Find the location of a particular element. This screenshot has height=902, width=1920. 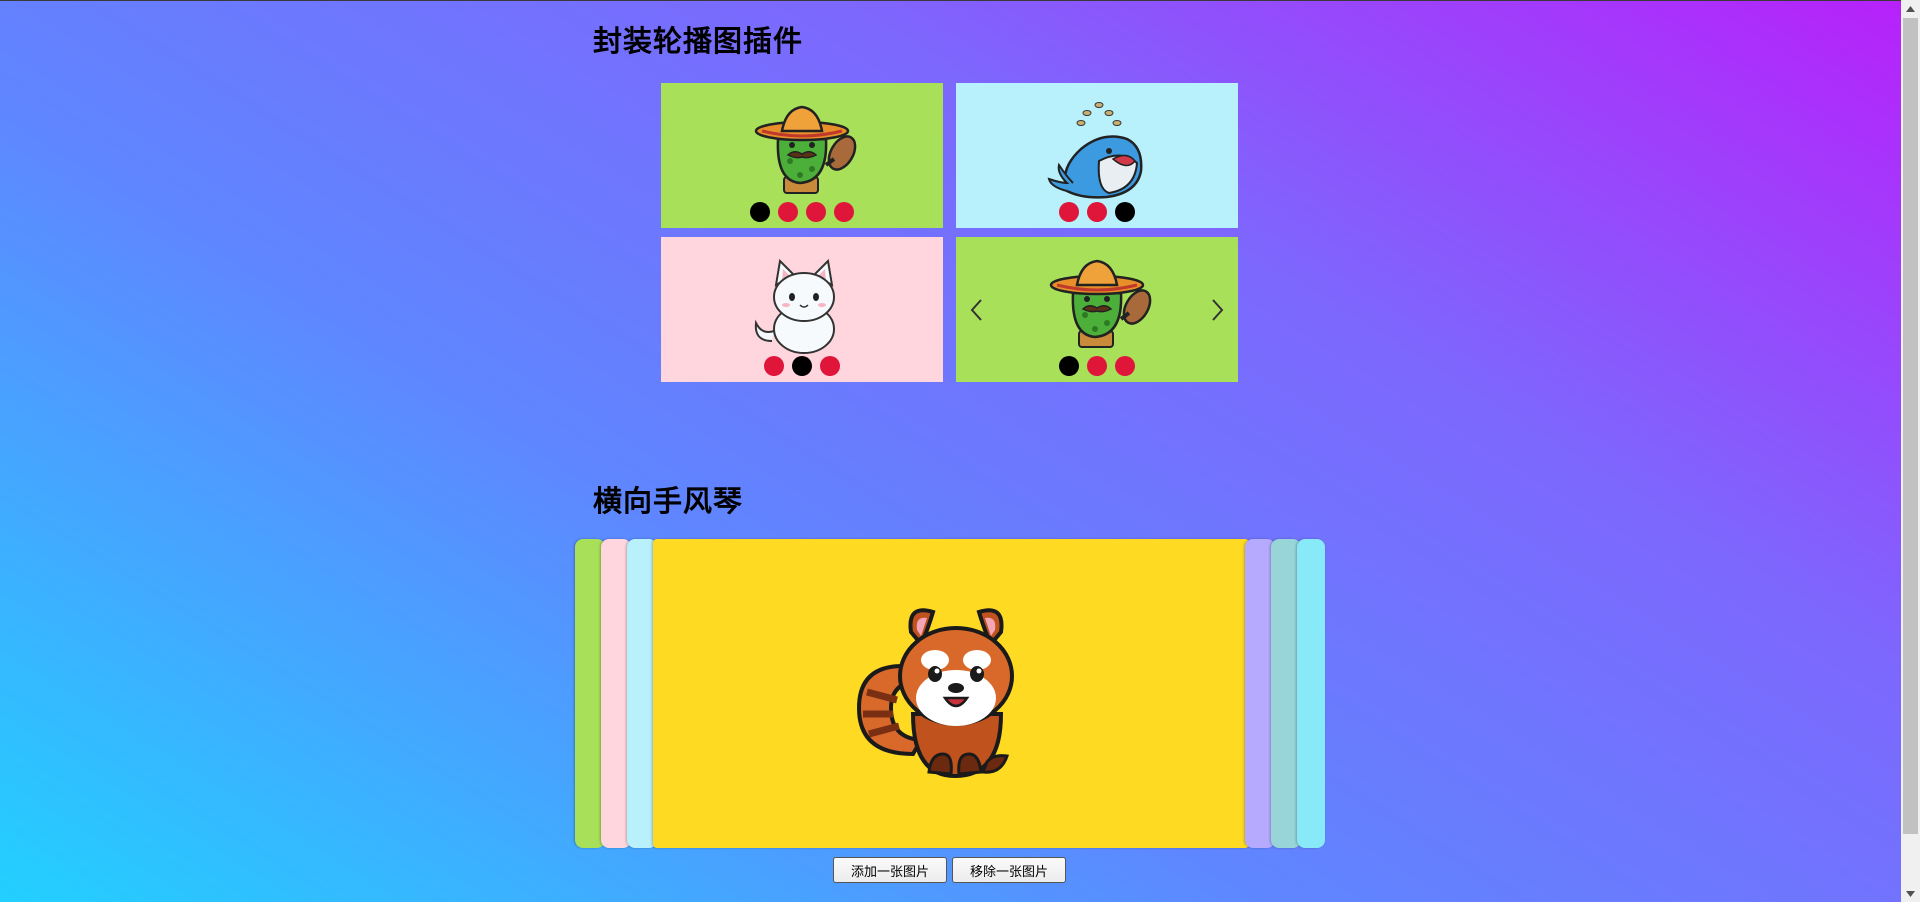

scroll-down-arrow-icon is located at coordinates (1910, 893).